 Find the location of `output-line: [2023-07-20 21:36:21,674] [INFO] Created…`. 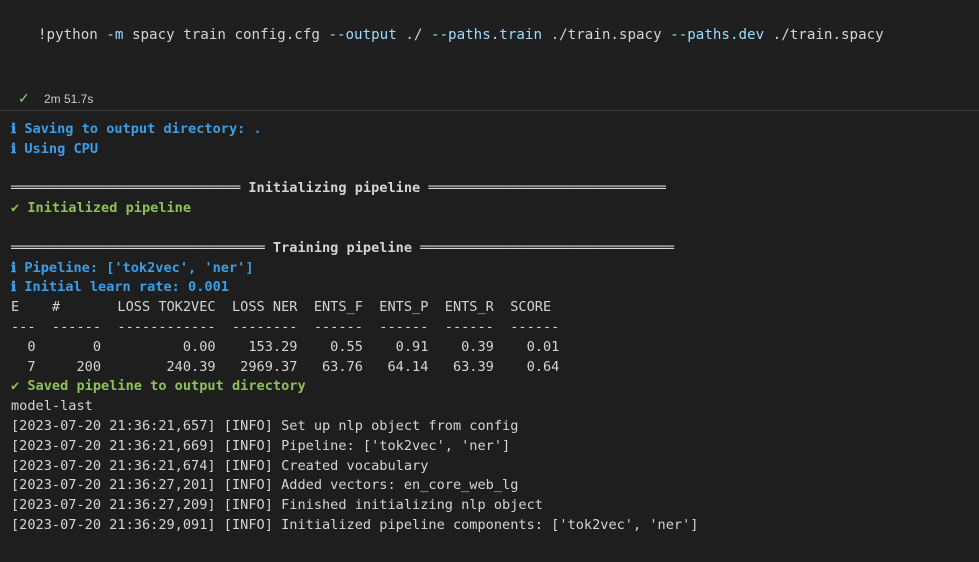

output-line: [2023-07-20 21:36:21,674] [INFO] Created… is located at coordinates (220, 465).